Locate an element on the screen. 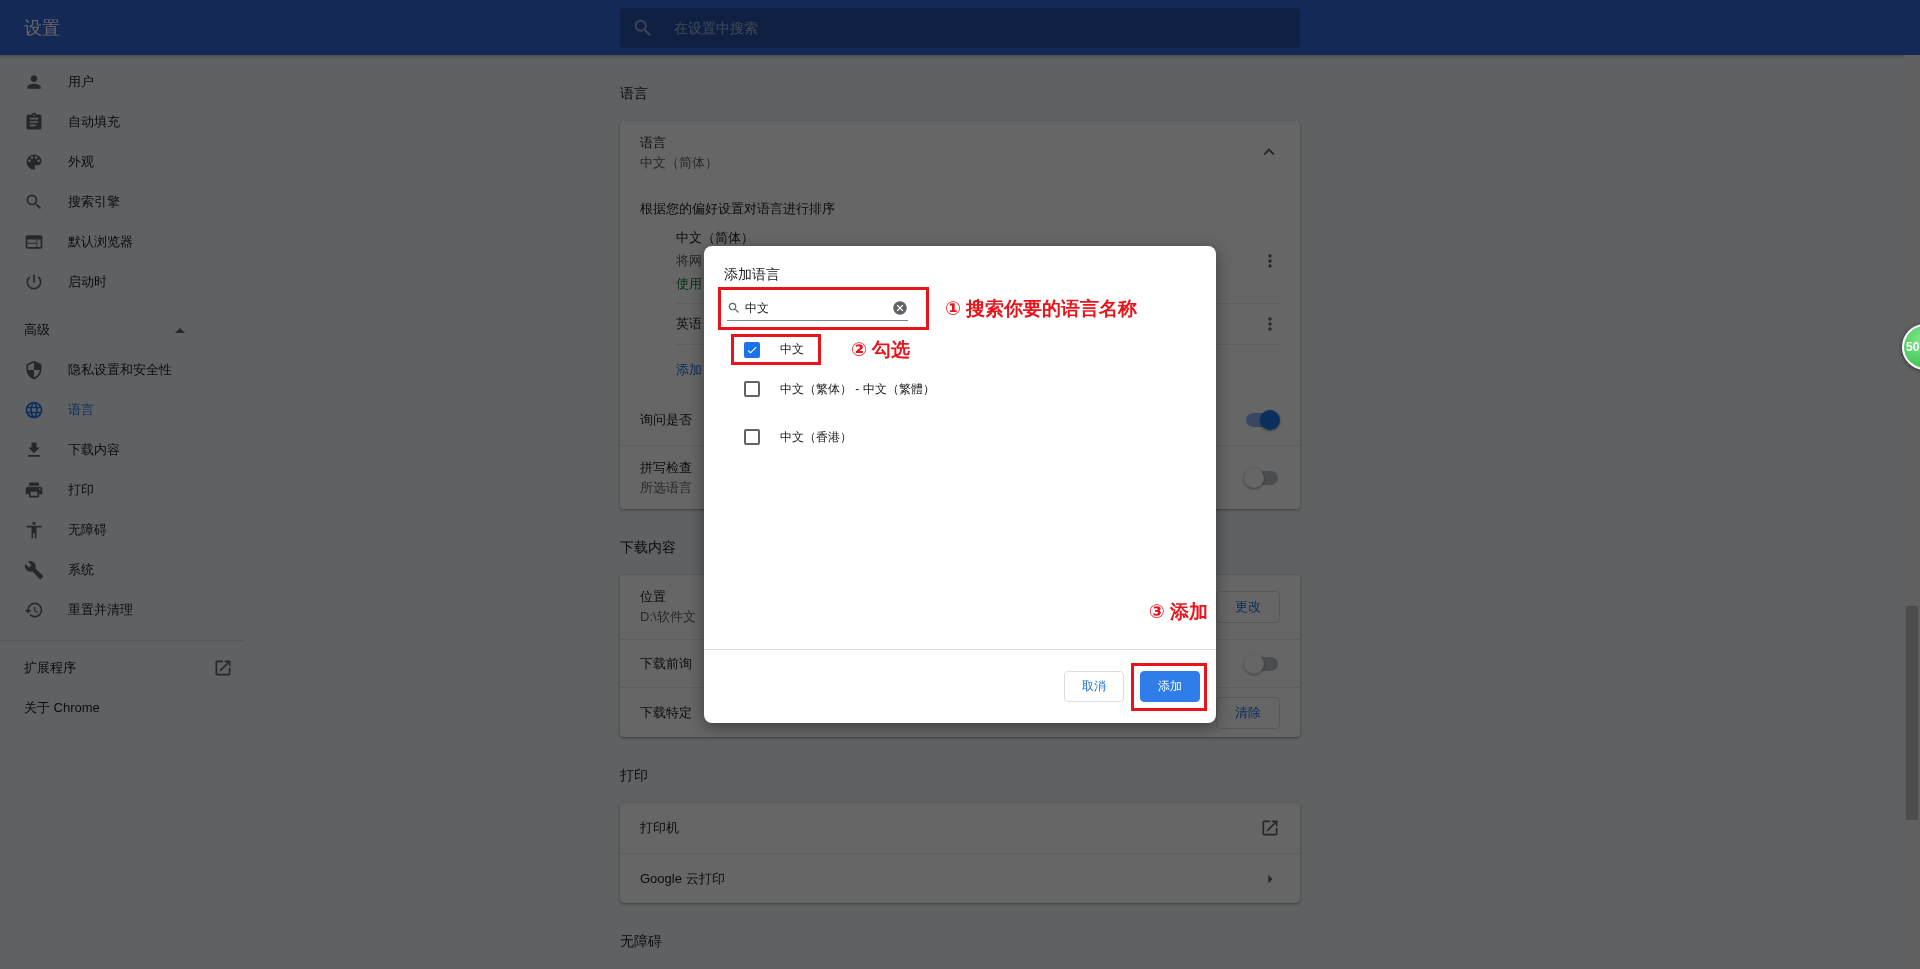 Image resolution: width=1920 pixels, height=969 pixels. section-heading: 语言 is located at coordinates (634, 93).